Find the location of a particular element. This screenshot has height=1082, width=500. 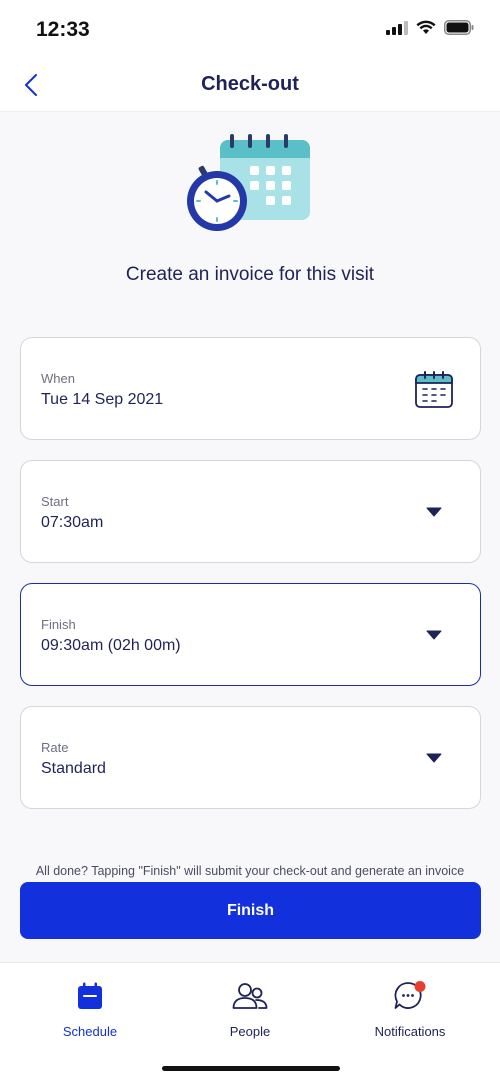

finish-label: Finish is located at coordinates (58, 624).